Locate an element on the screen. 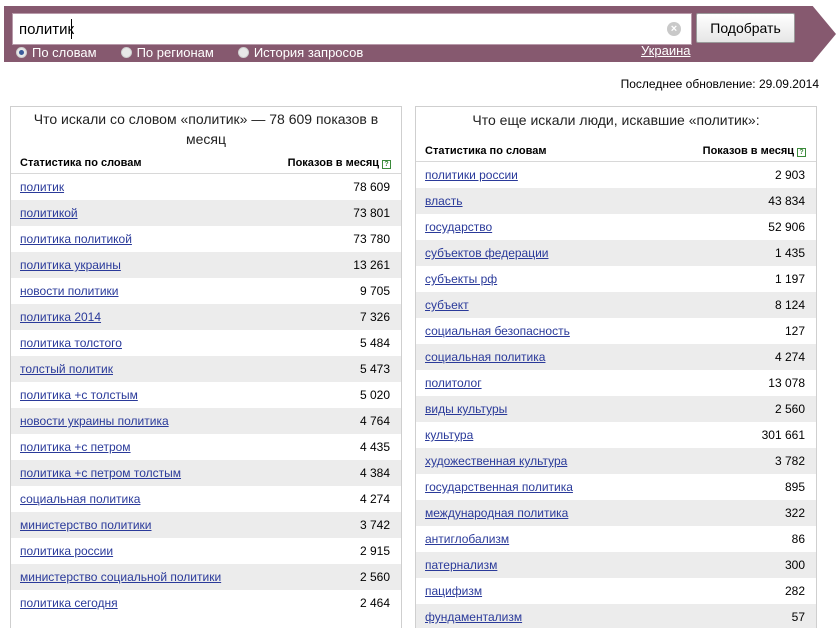 The image size is (839, 628). table-row: политолог 13 078 is located at coordinates (616, 383).